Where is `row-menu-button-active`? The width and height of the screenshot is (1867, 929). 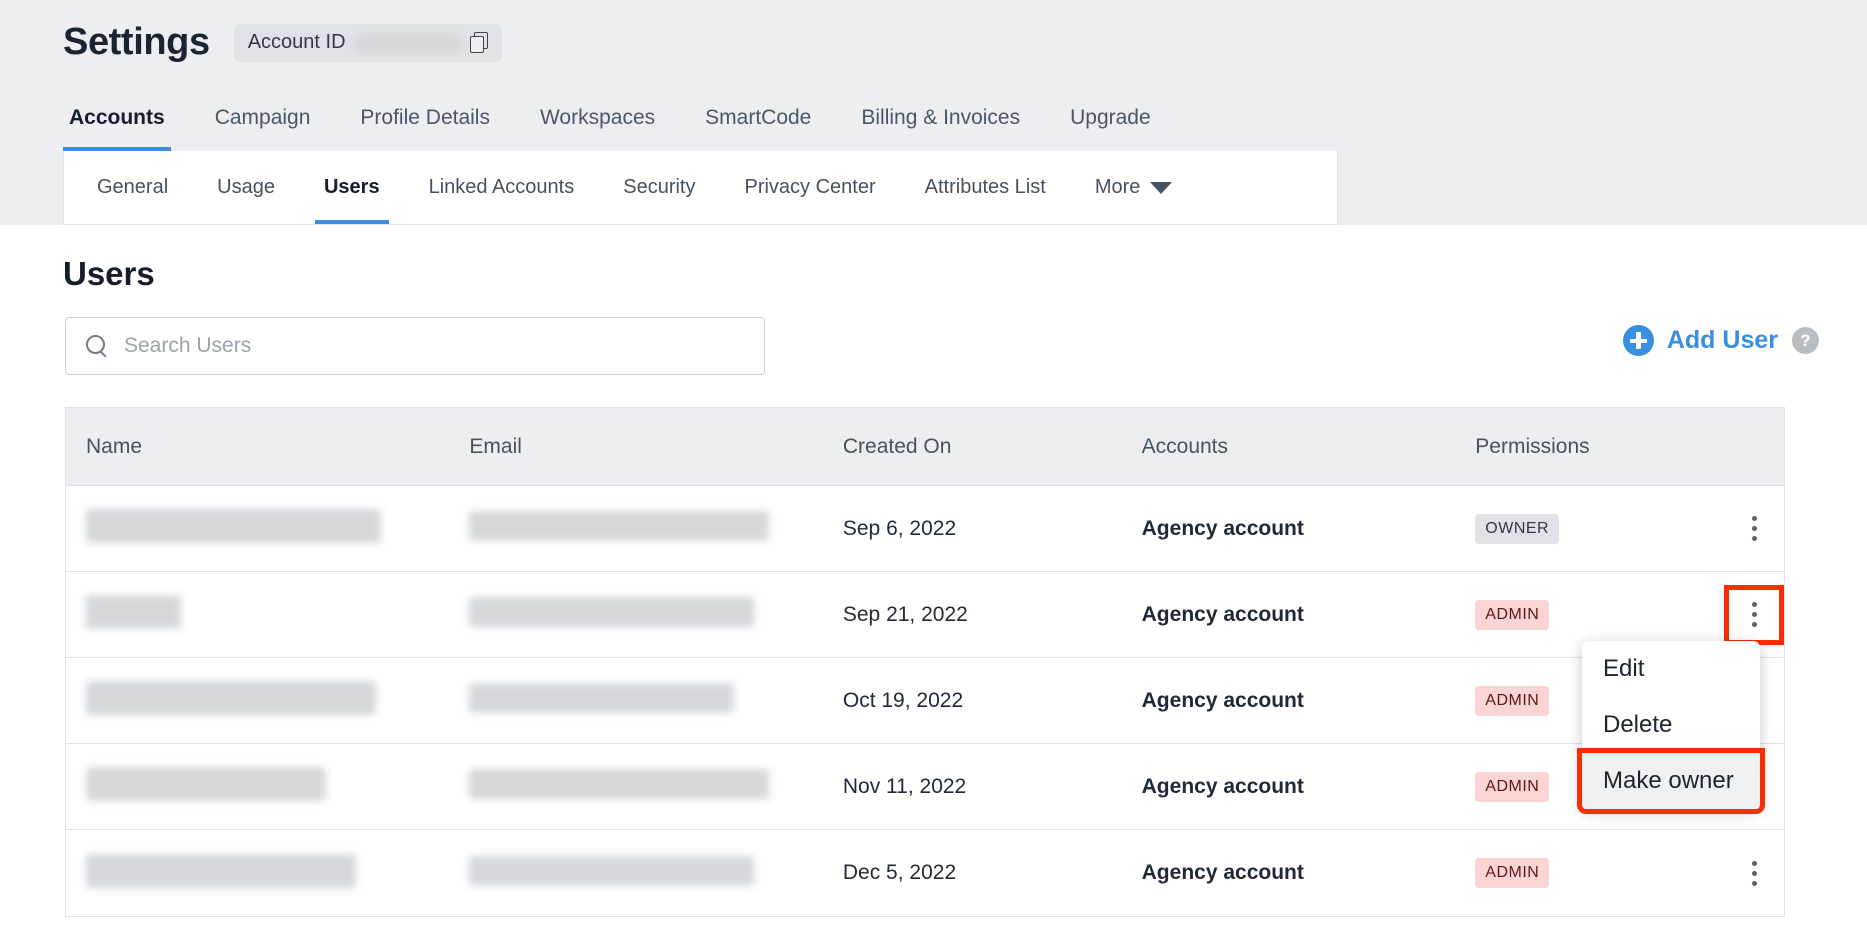 row-menu-button-active is located at coordinates (1754, 614).